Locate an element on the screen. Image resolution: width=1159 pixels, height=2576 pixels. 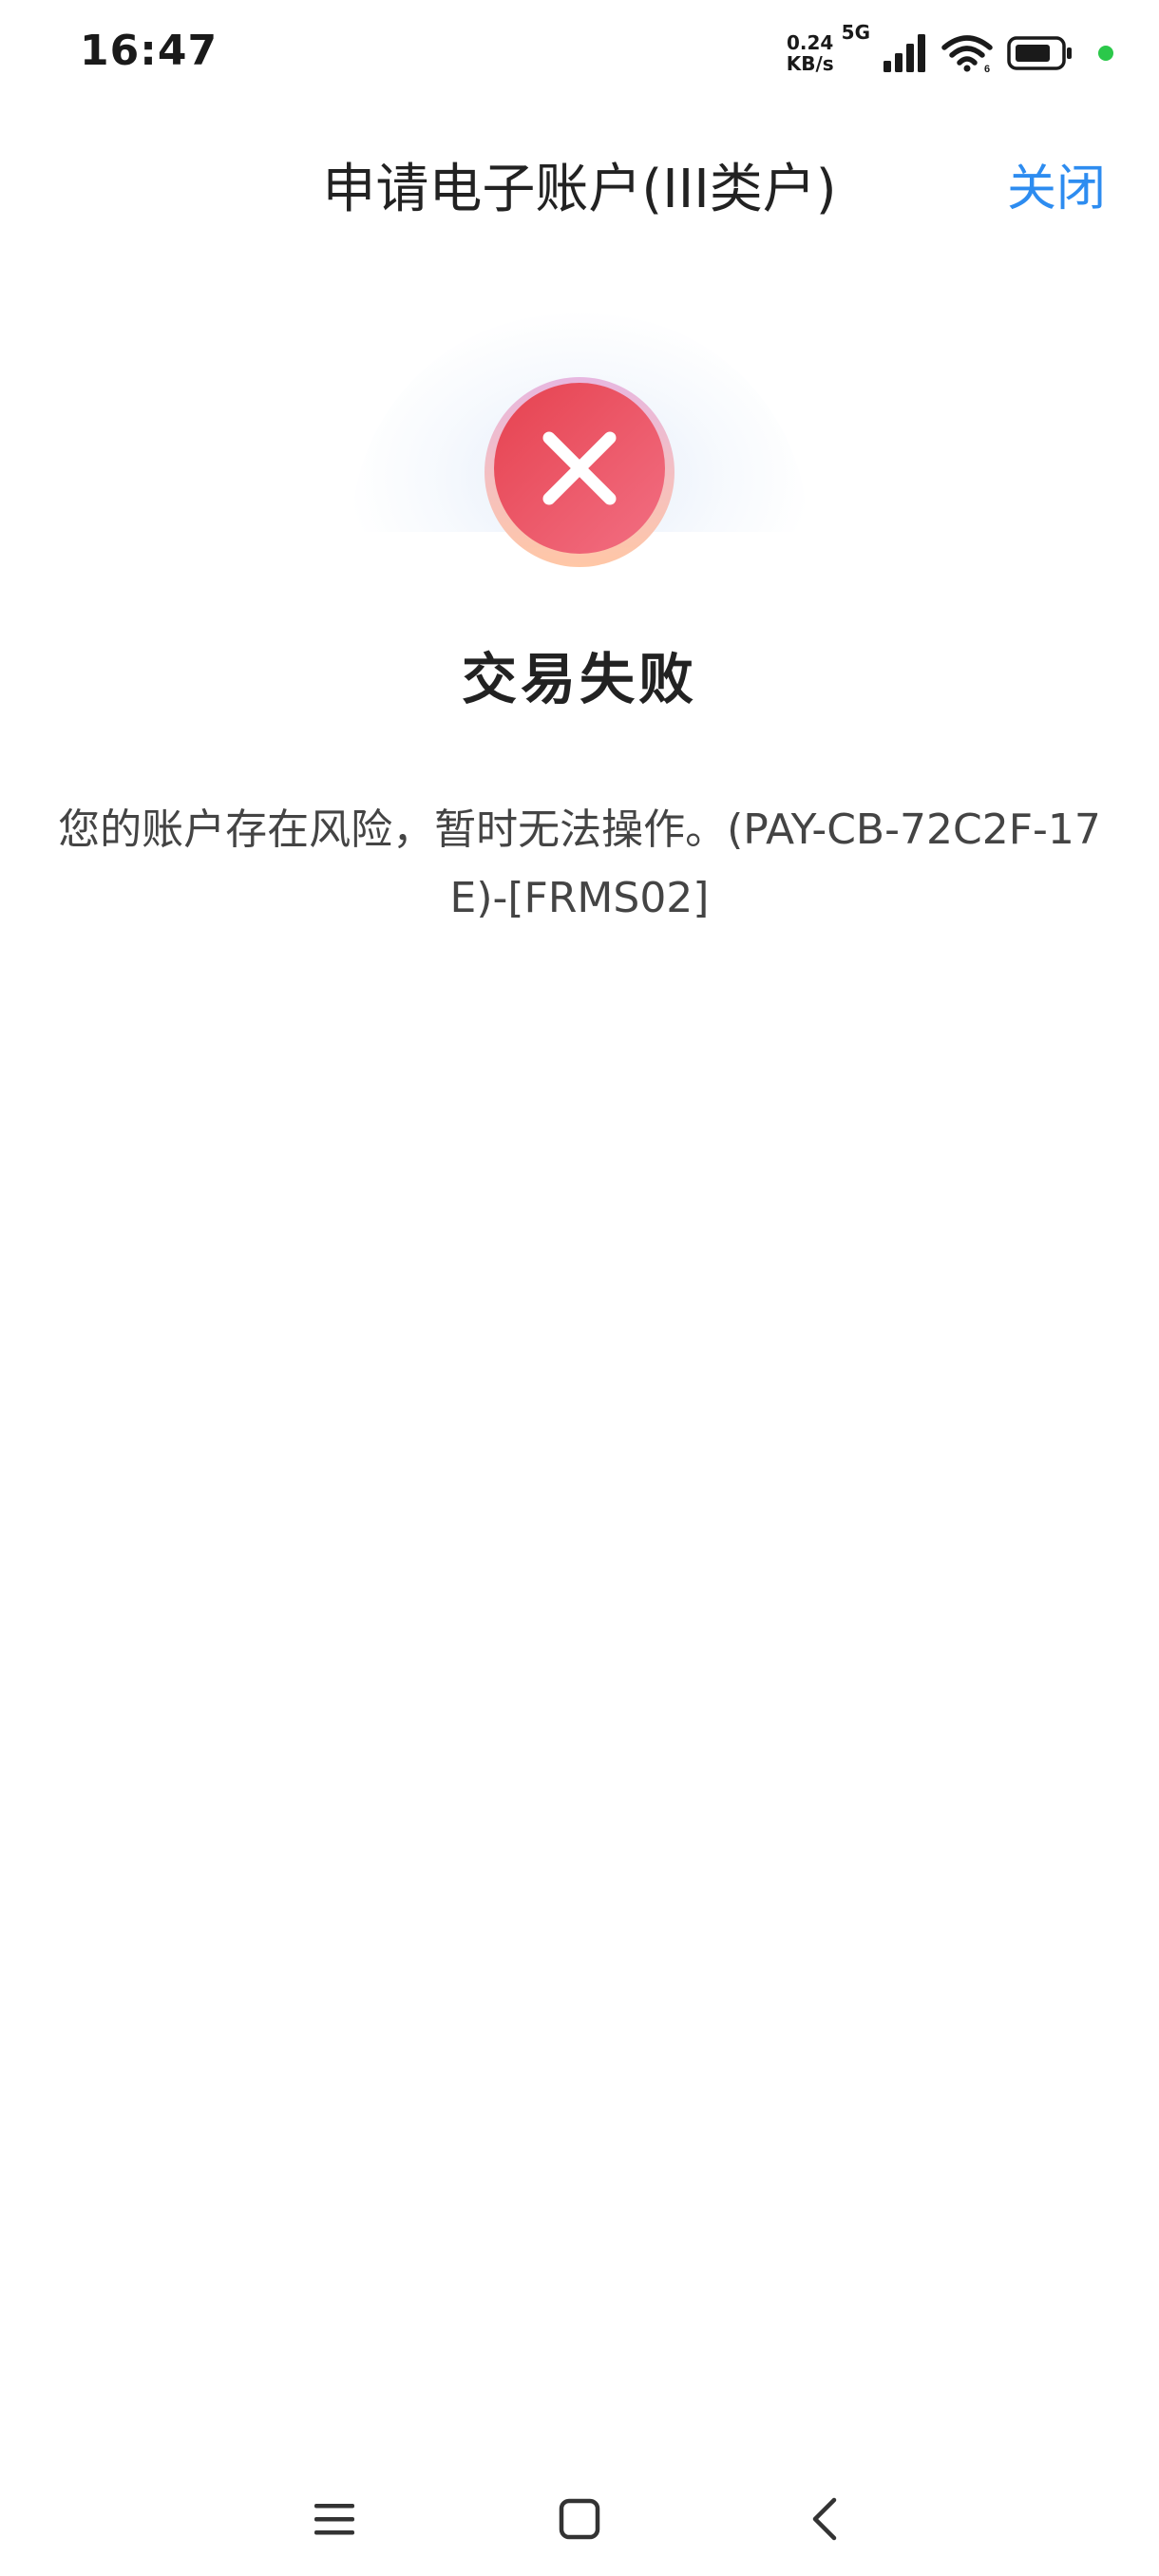
home-button is located at coordinates (579, 2519).